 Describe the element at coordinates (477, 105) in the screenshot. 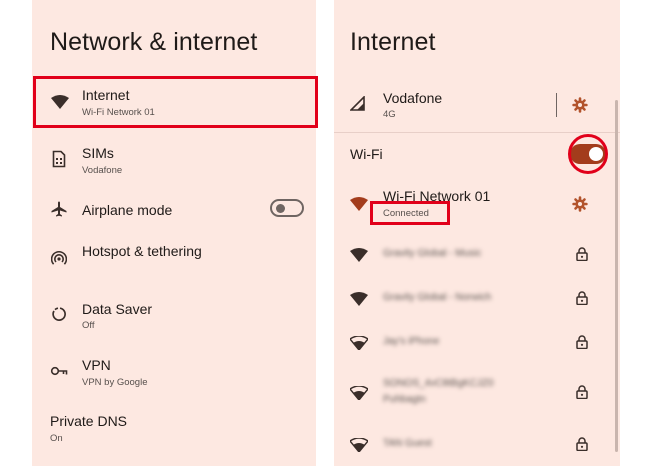

I see `carrier-row: Vodafone 4G` at that location.